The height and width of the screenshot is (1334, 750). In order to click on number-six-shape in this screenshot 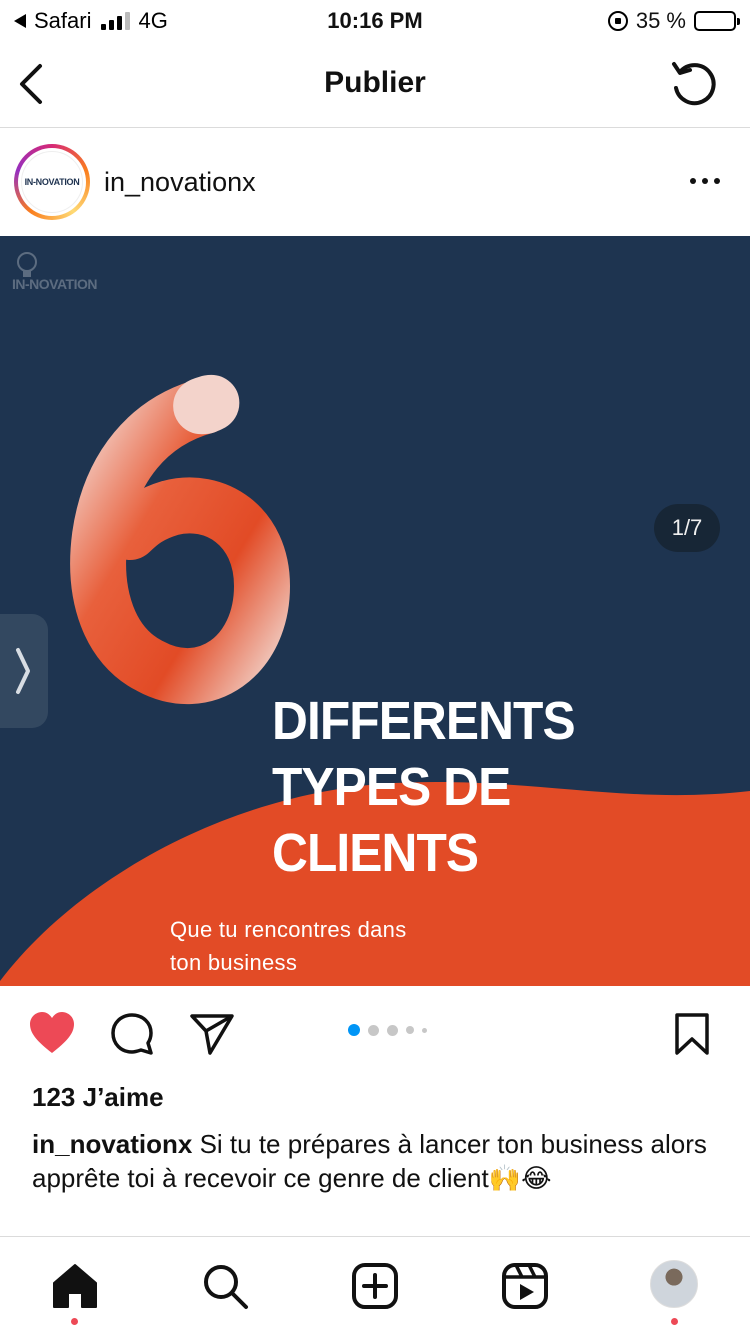, I will do `click(180, 541)`.